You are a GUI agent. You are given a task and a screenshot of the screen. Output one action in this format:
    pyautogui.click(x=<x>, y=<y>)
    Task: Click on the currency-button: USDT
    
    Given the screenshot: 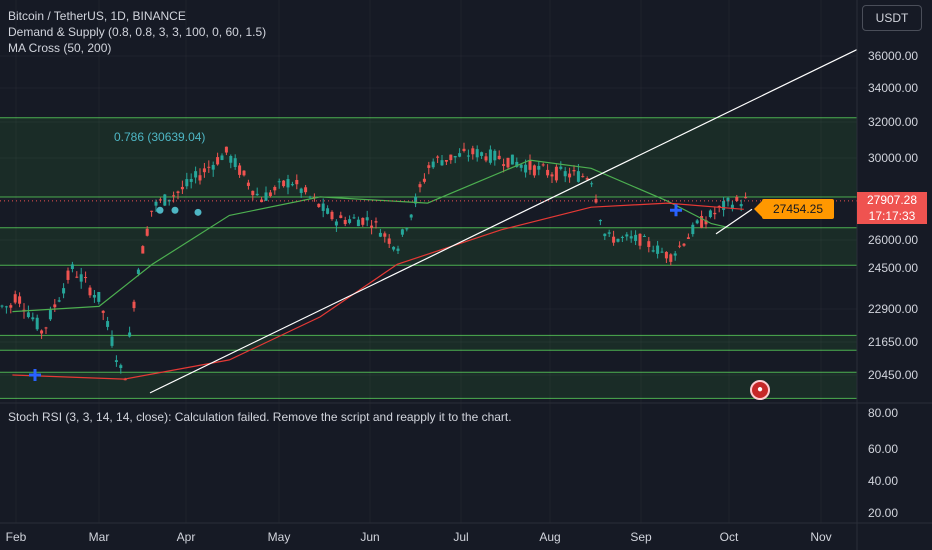 What is the action you would take?
    pyautogui.click(x=892, y=18)
    